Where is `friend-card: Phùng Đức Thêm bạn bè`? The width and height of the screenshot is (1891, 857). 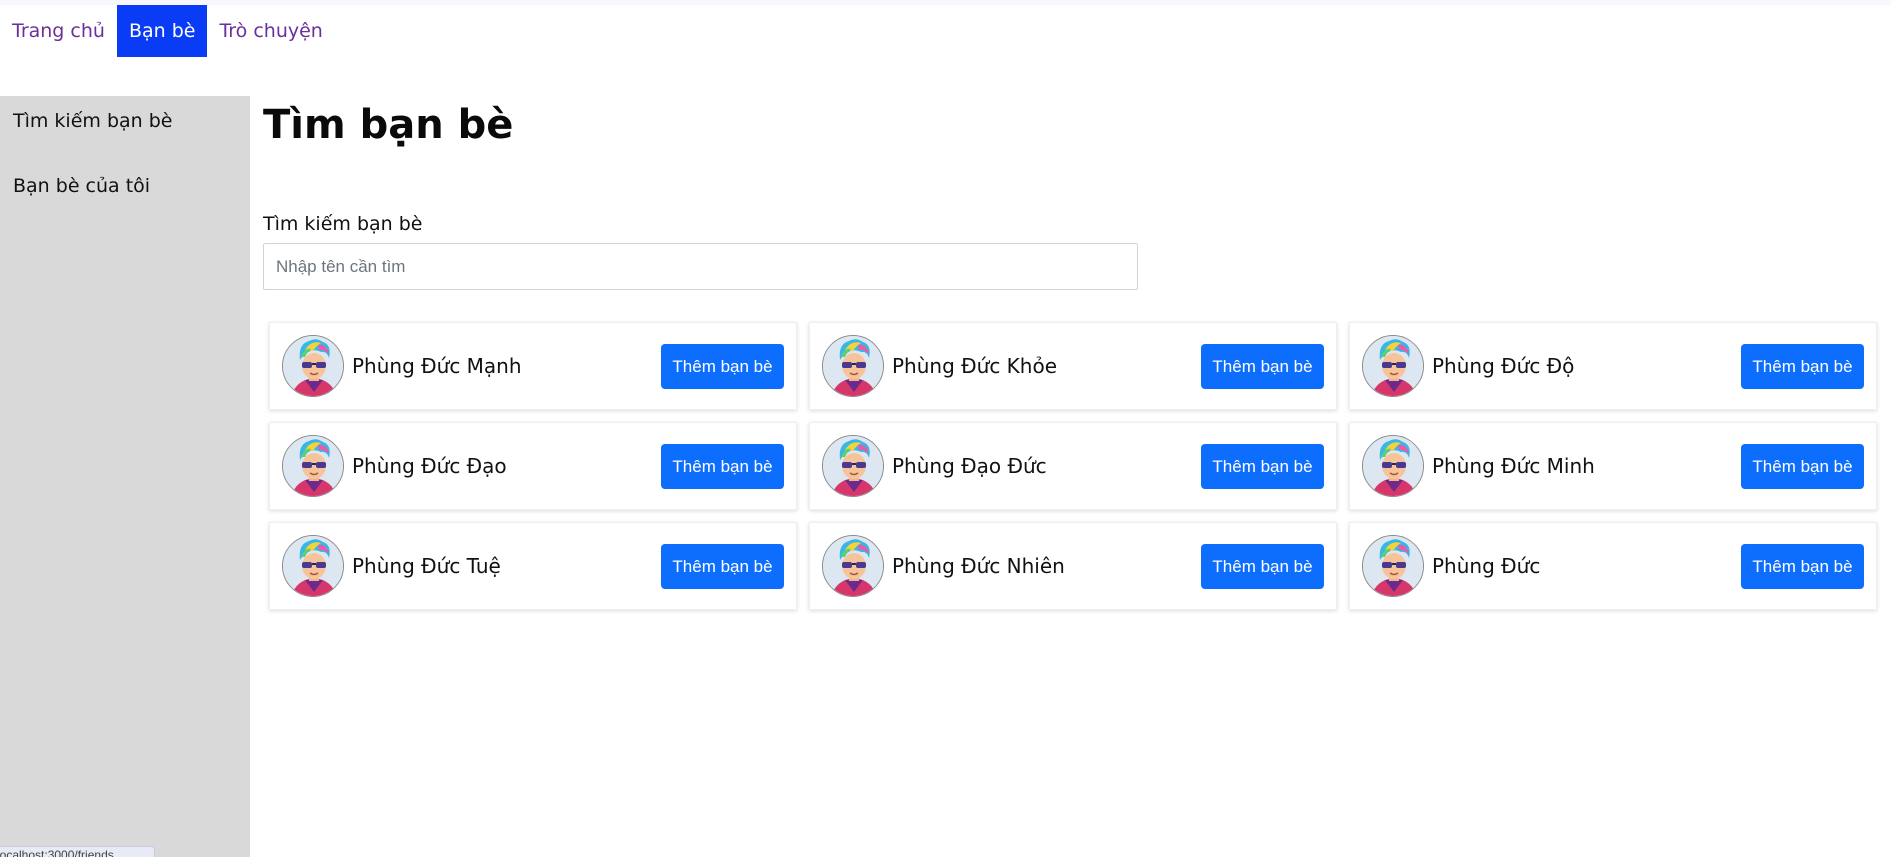 friend-card: Phùng Đức Thêm bạn bè is located at coordinates (1613, 566).